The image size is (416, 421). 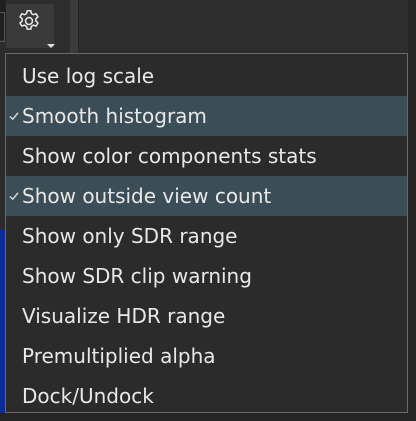 I want to click on menu-item-smooth-histogram: Smooth histogram, so click(x=206, y=116).